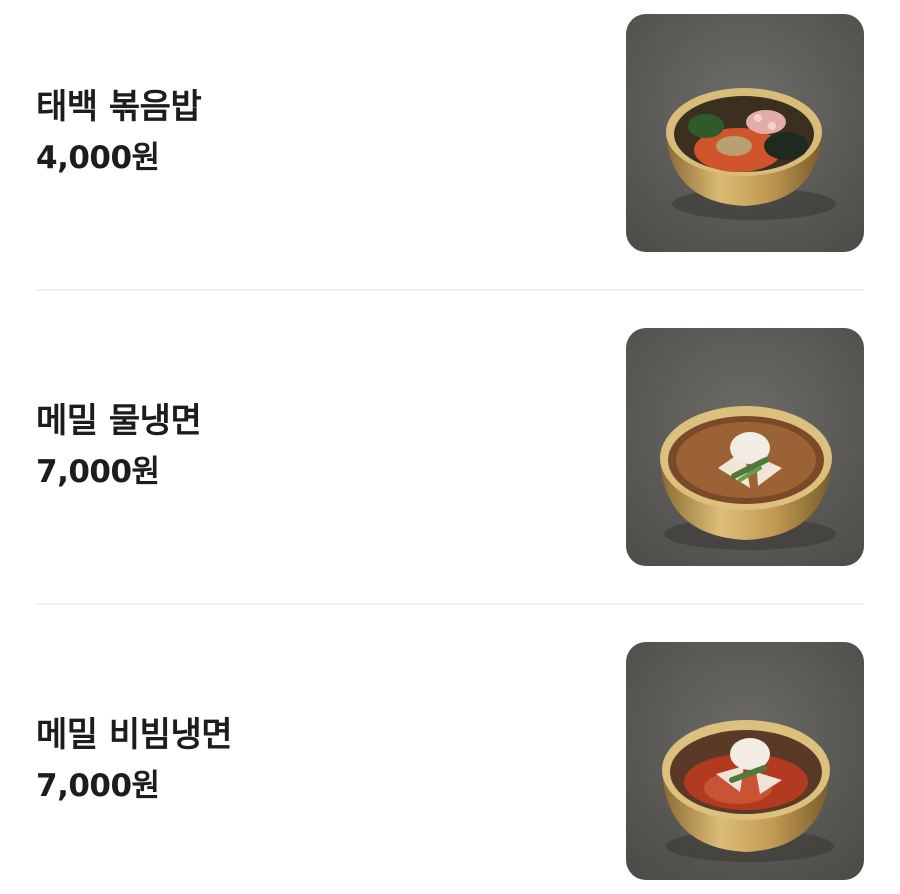  Describe the element at coordinates (134, 735) in the screenshot. I see `menu-item-name: 메밀 비빔냉면` at that location.